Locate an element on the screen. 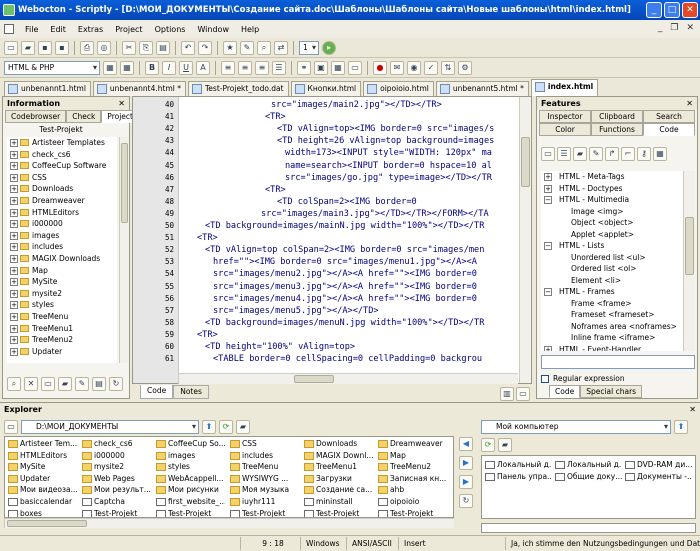  properties-icon: ▤ is located at coordinates (99, 384).